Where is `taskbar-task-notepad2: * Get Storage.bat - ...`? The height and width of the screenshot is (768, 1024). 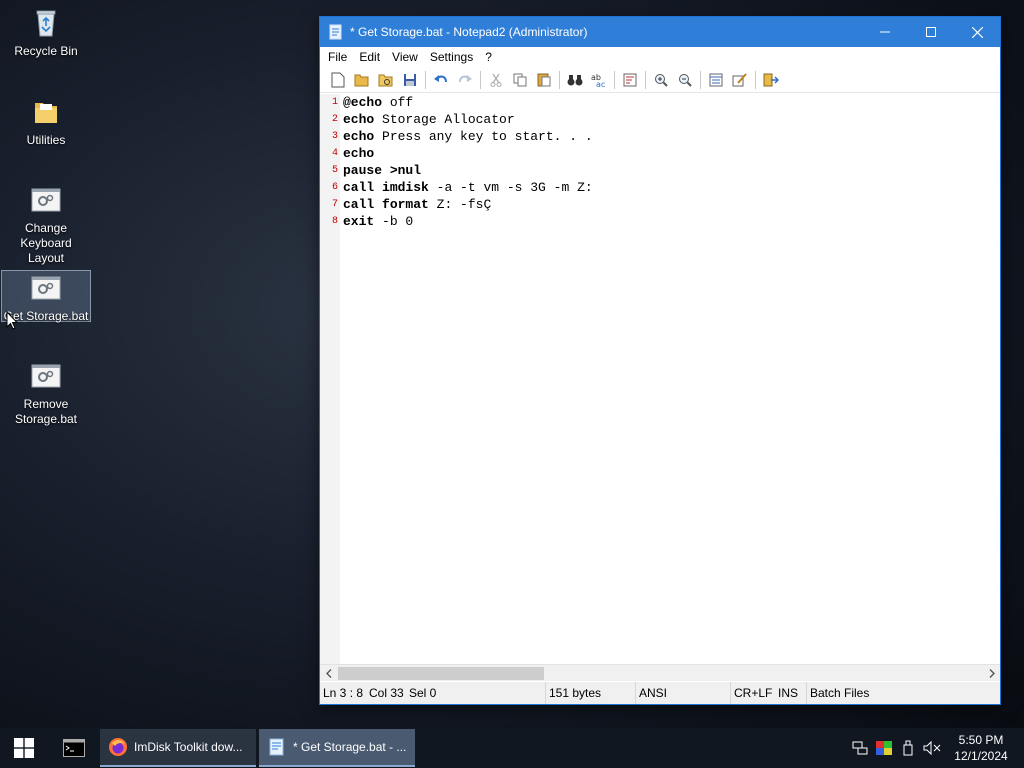
taskbar-task-notepad2: * Get Storage.bat - ... is located at coordinates (337, 748).